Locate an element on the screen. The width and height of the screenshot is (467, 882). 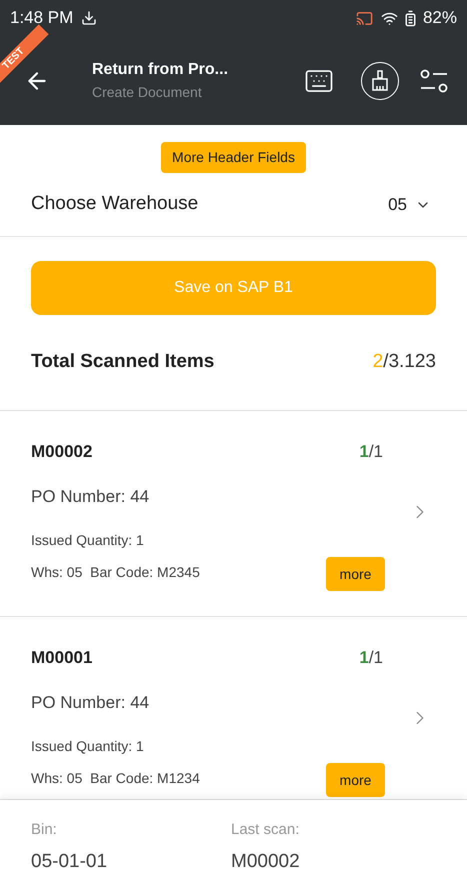
battery-level: 82% is located at coordinates (439, 18).